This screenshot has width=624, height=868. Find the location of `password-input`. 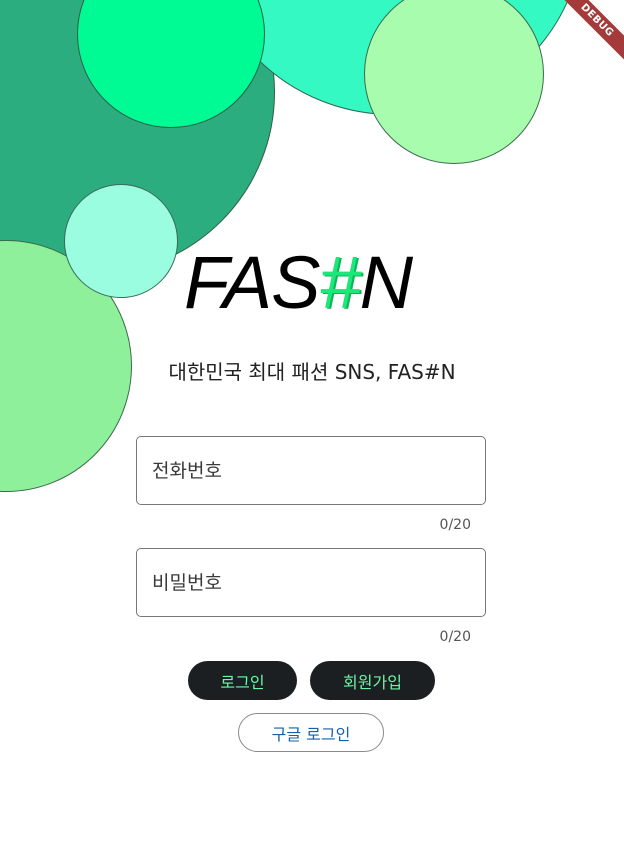

password-input is located at coordinates (311, 582).